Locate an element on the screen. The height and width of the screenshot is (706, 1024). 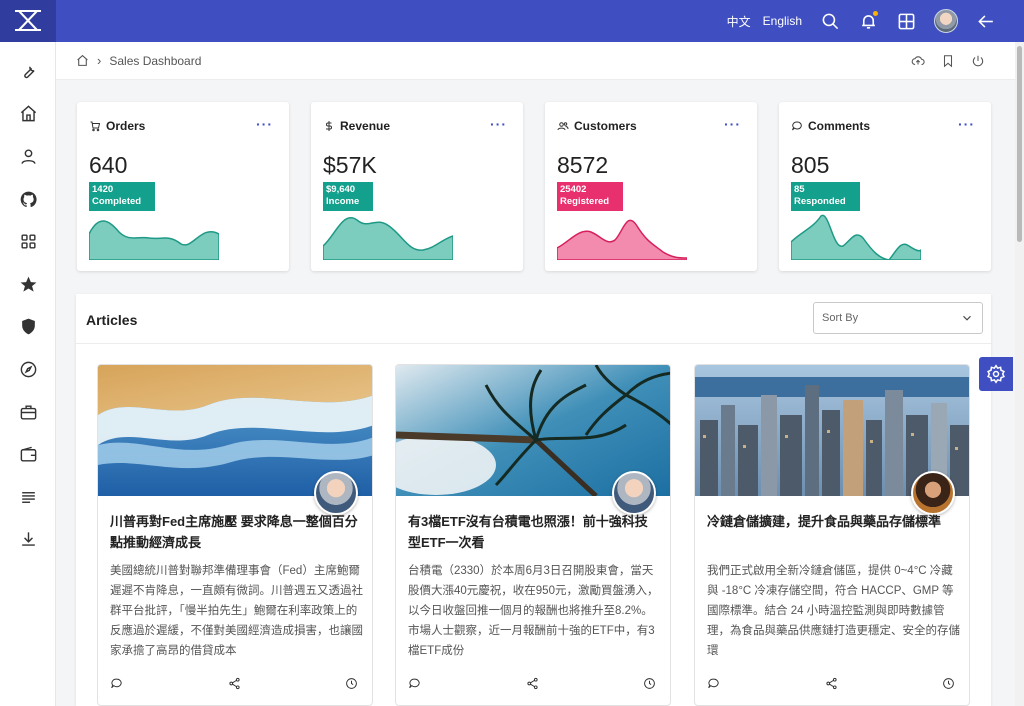
compass-icon is located at coordinates (28, 369).